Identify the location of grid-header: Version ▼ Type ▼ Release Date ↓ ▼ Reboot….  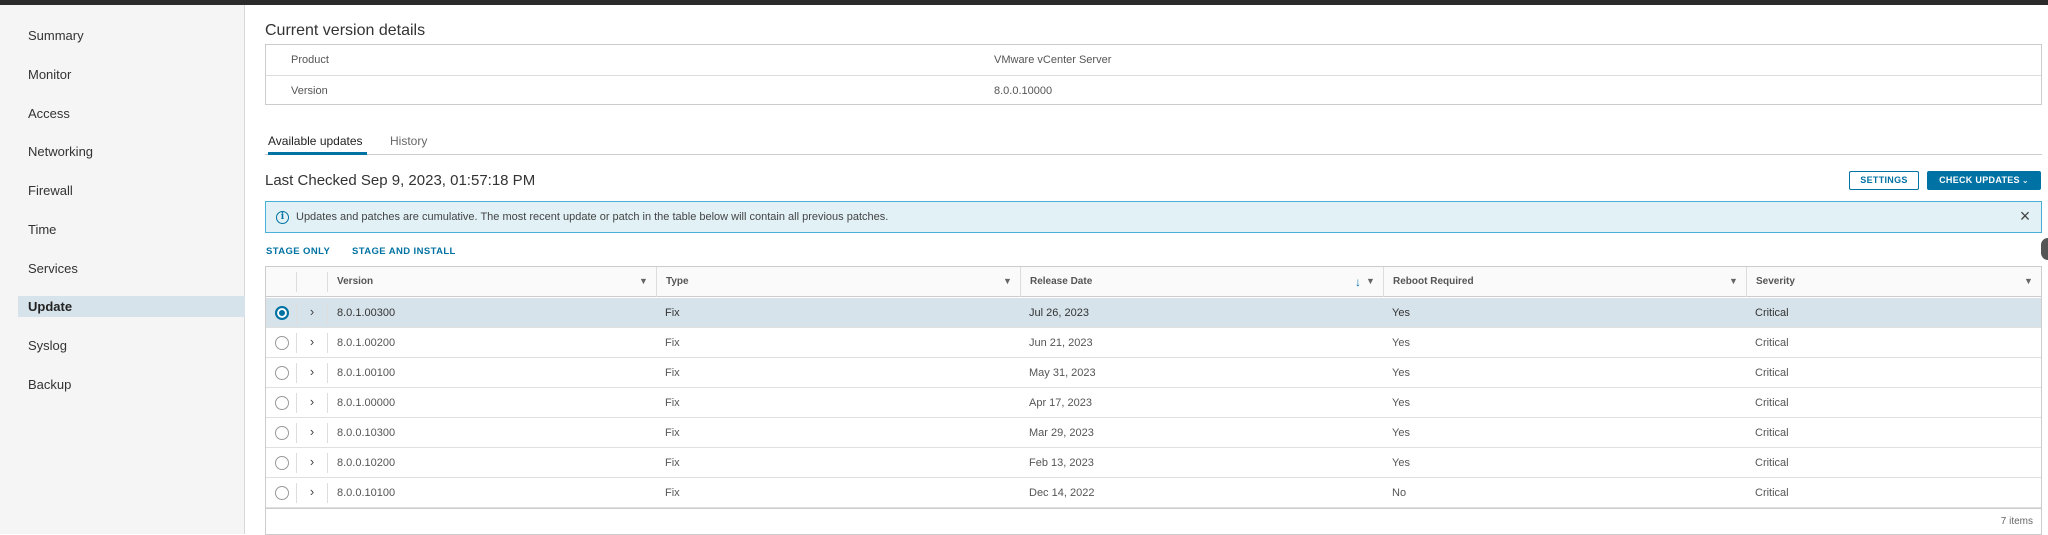
(1153, 282).